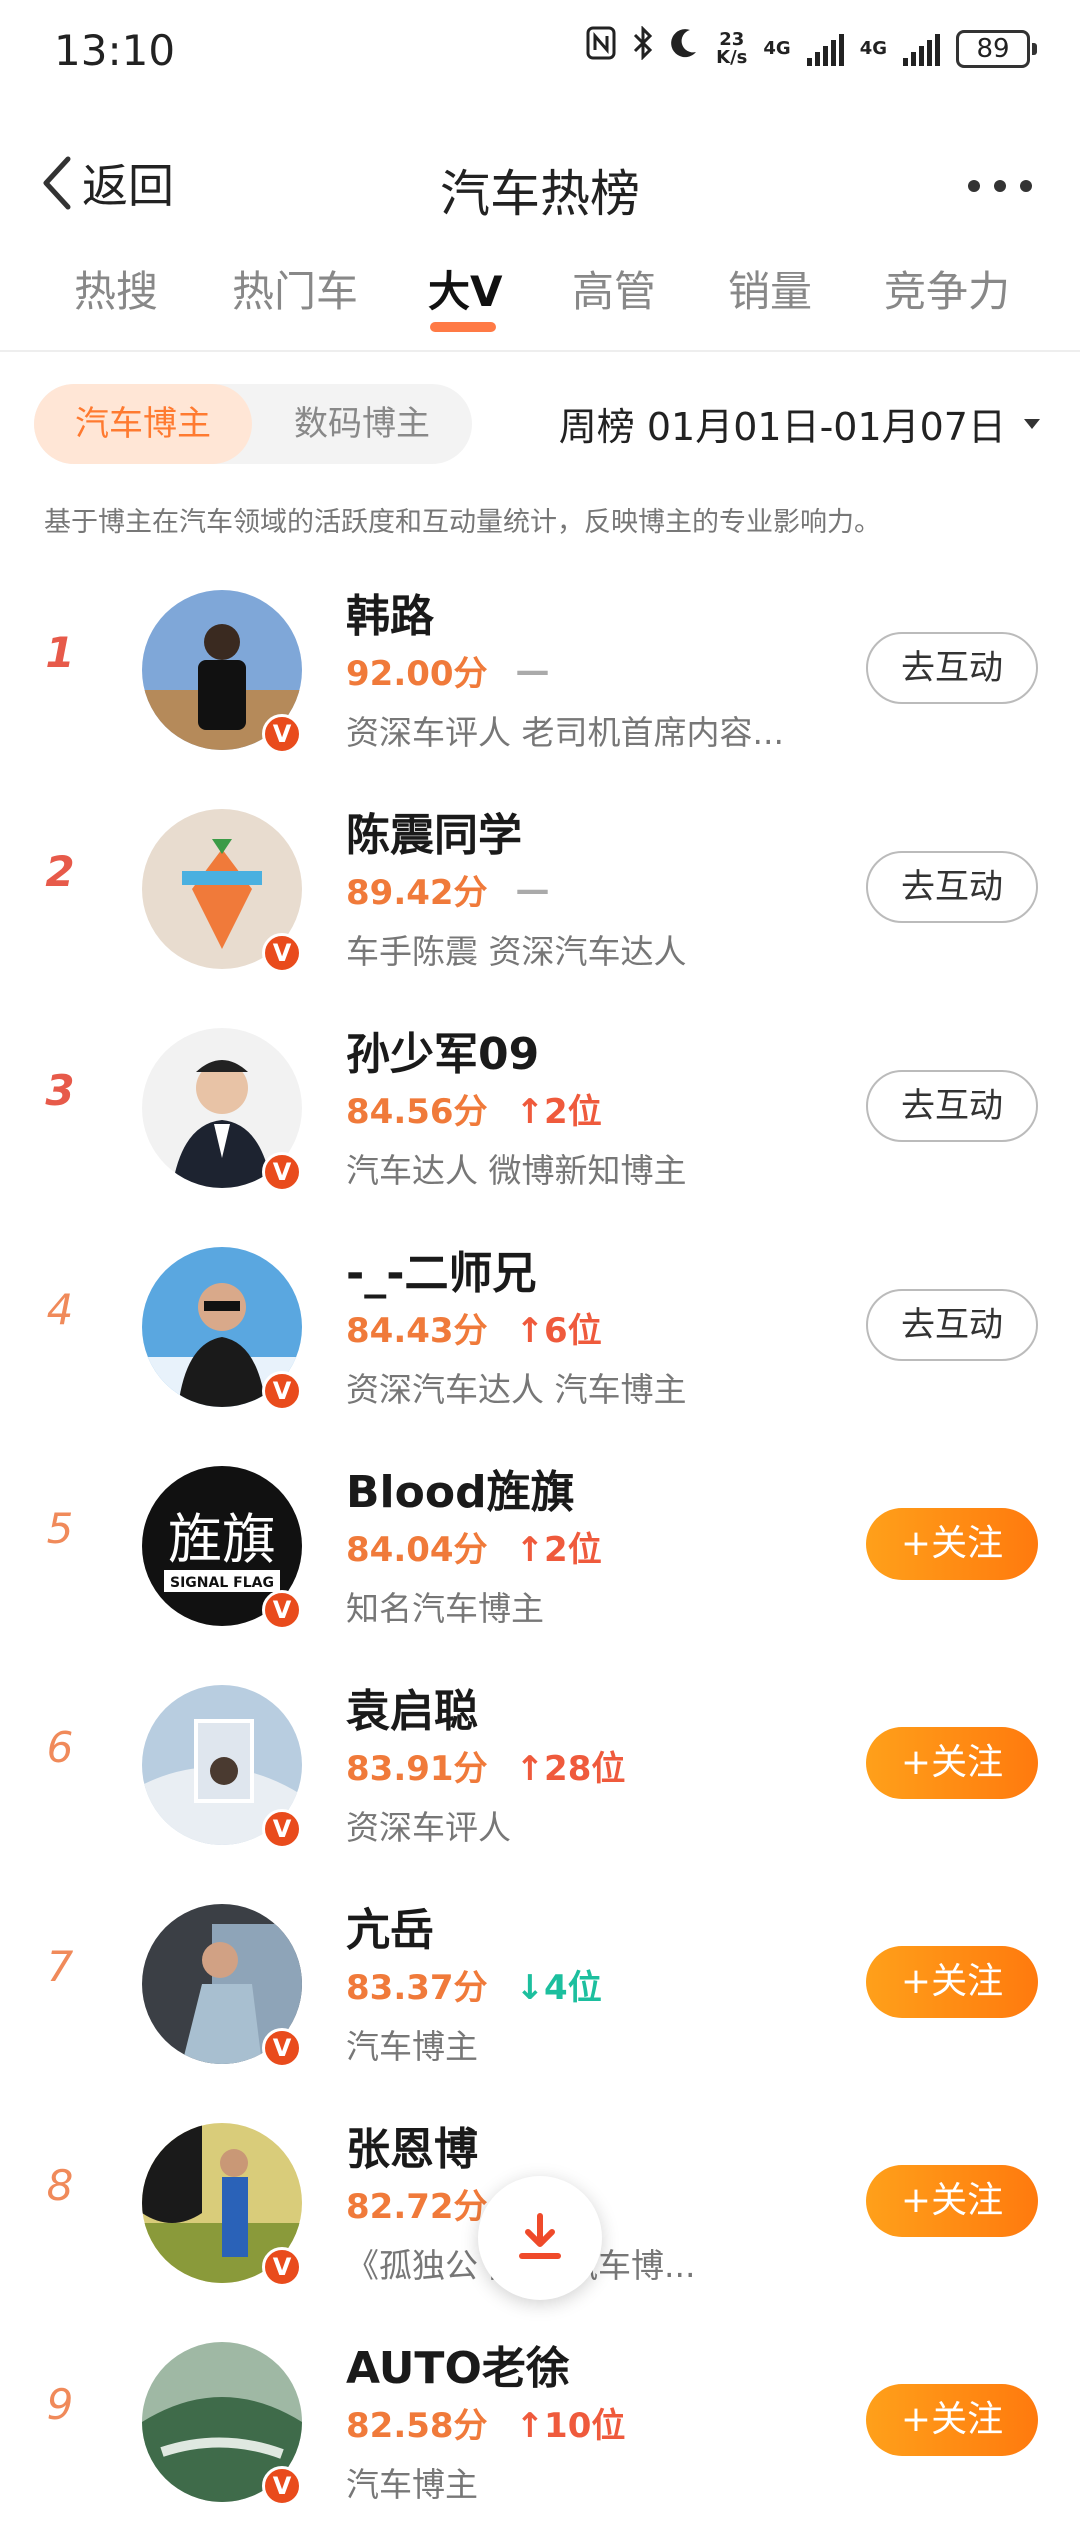 This screenshot has width=1080, height=2531. What do you see at coordinates (873, 48) in the screenshot?
I see `net2-label: 4G` at bounding box center [873, 48].